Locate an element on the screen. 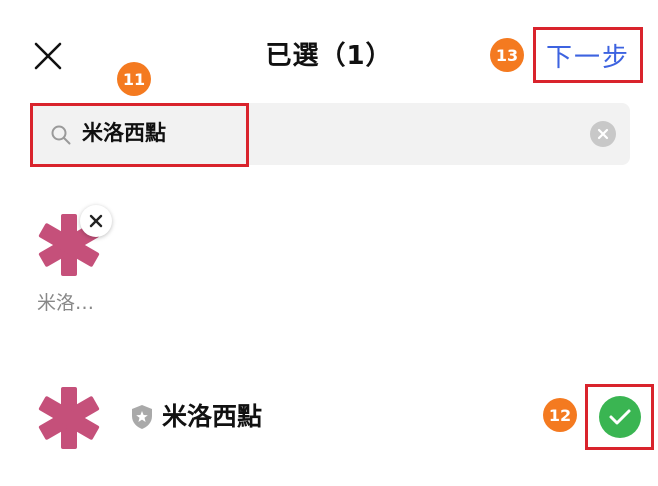 Image resolution: width=658 pixels, height=486 pixels. close-icon is located at coordinates (96, 221).